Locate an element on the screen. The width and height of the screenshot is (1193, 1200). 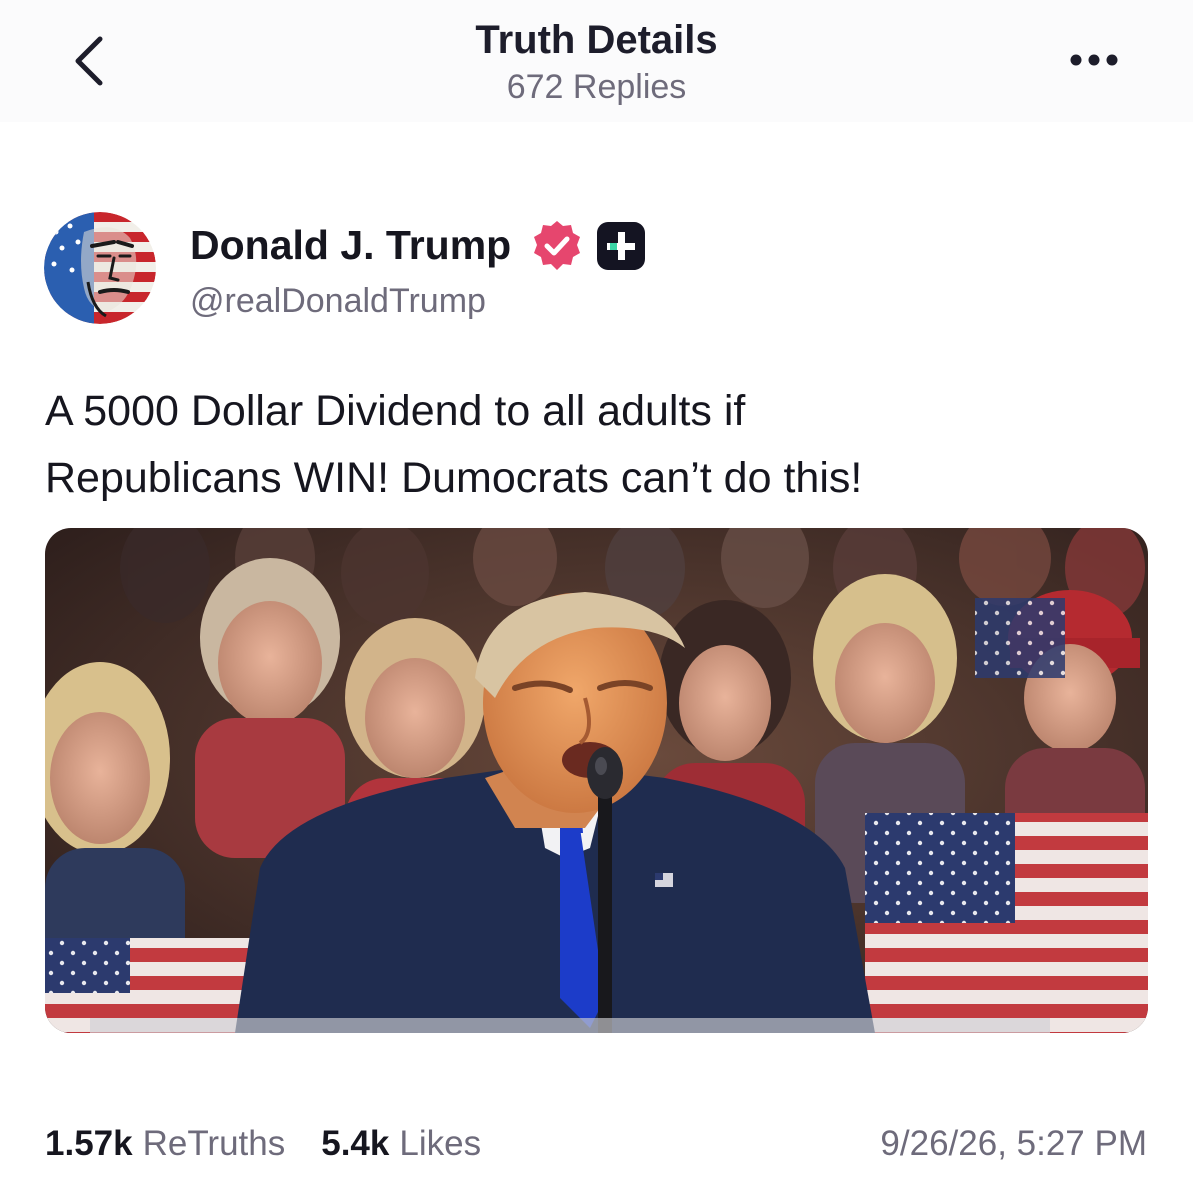
more-options-button is located at coordinates (1094, 60).